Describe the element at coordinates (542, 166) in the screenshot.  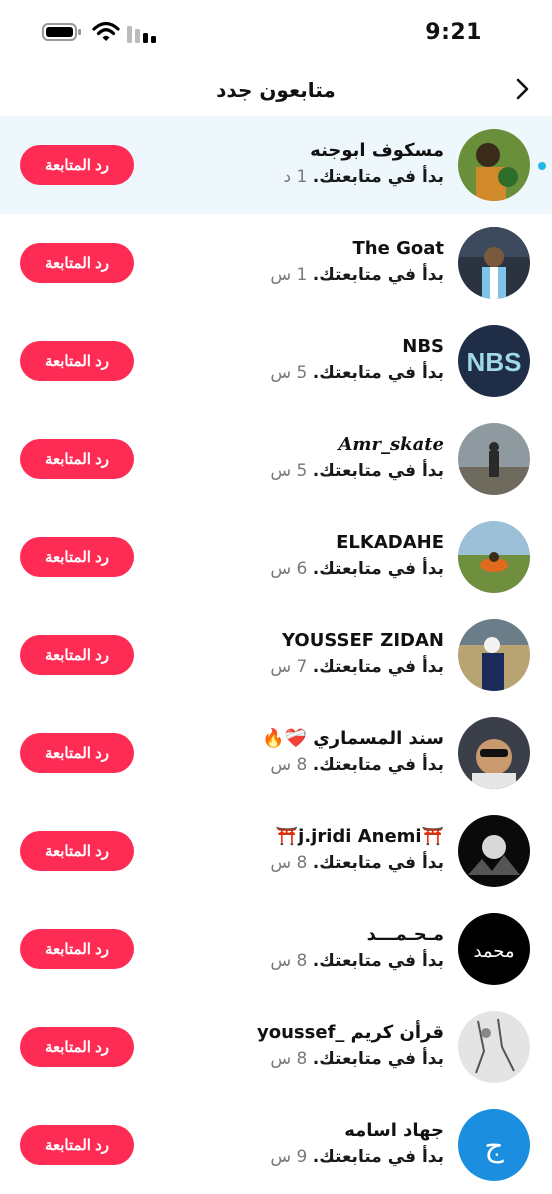
I see `unread-dot` at that location.